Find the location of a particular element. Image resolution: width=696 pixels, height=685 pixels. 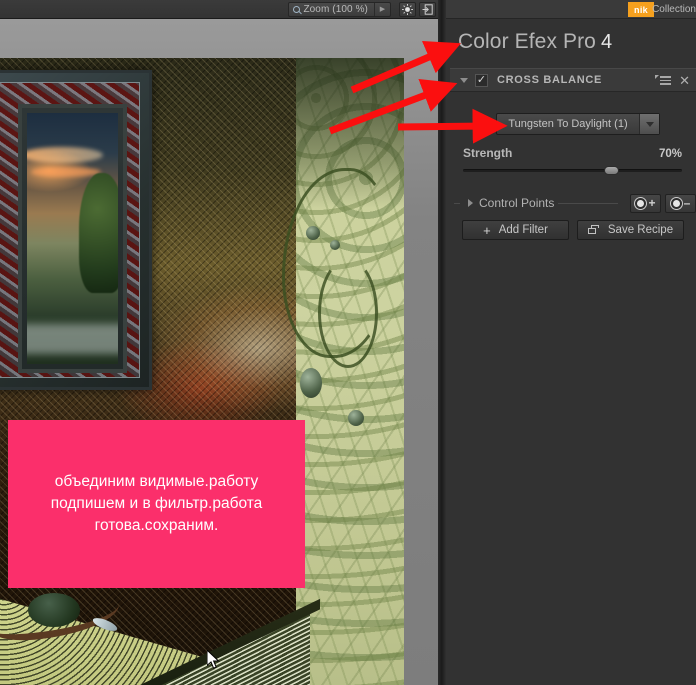

divider-left is located at coordinates (457, 203).